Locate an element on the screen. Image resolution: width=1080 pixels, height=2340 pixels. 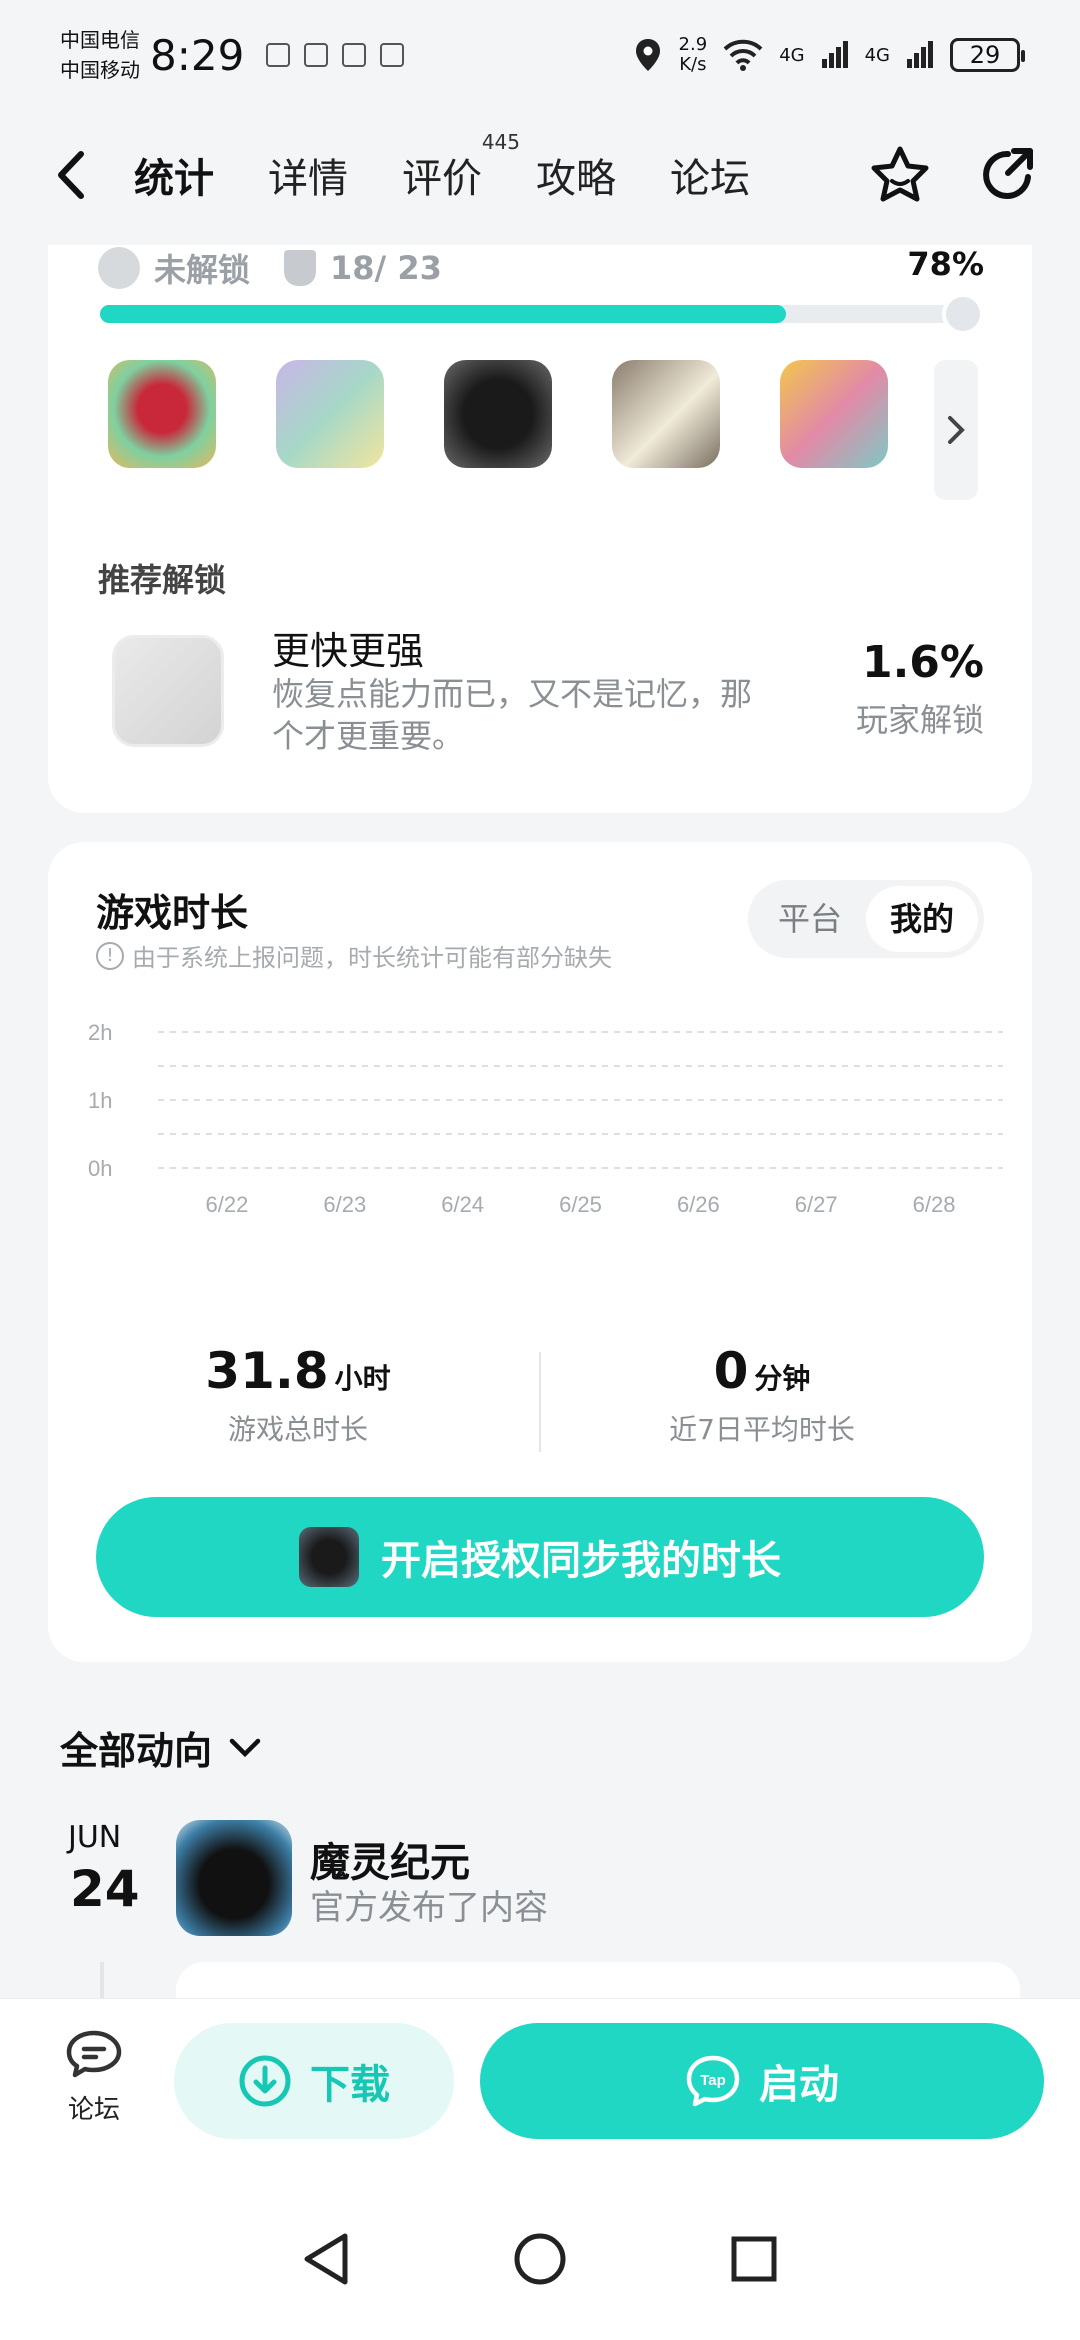
star-icon is located at coordinates (900, 174).